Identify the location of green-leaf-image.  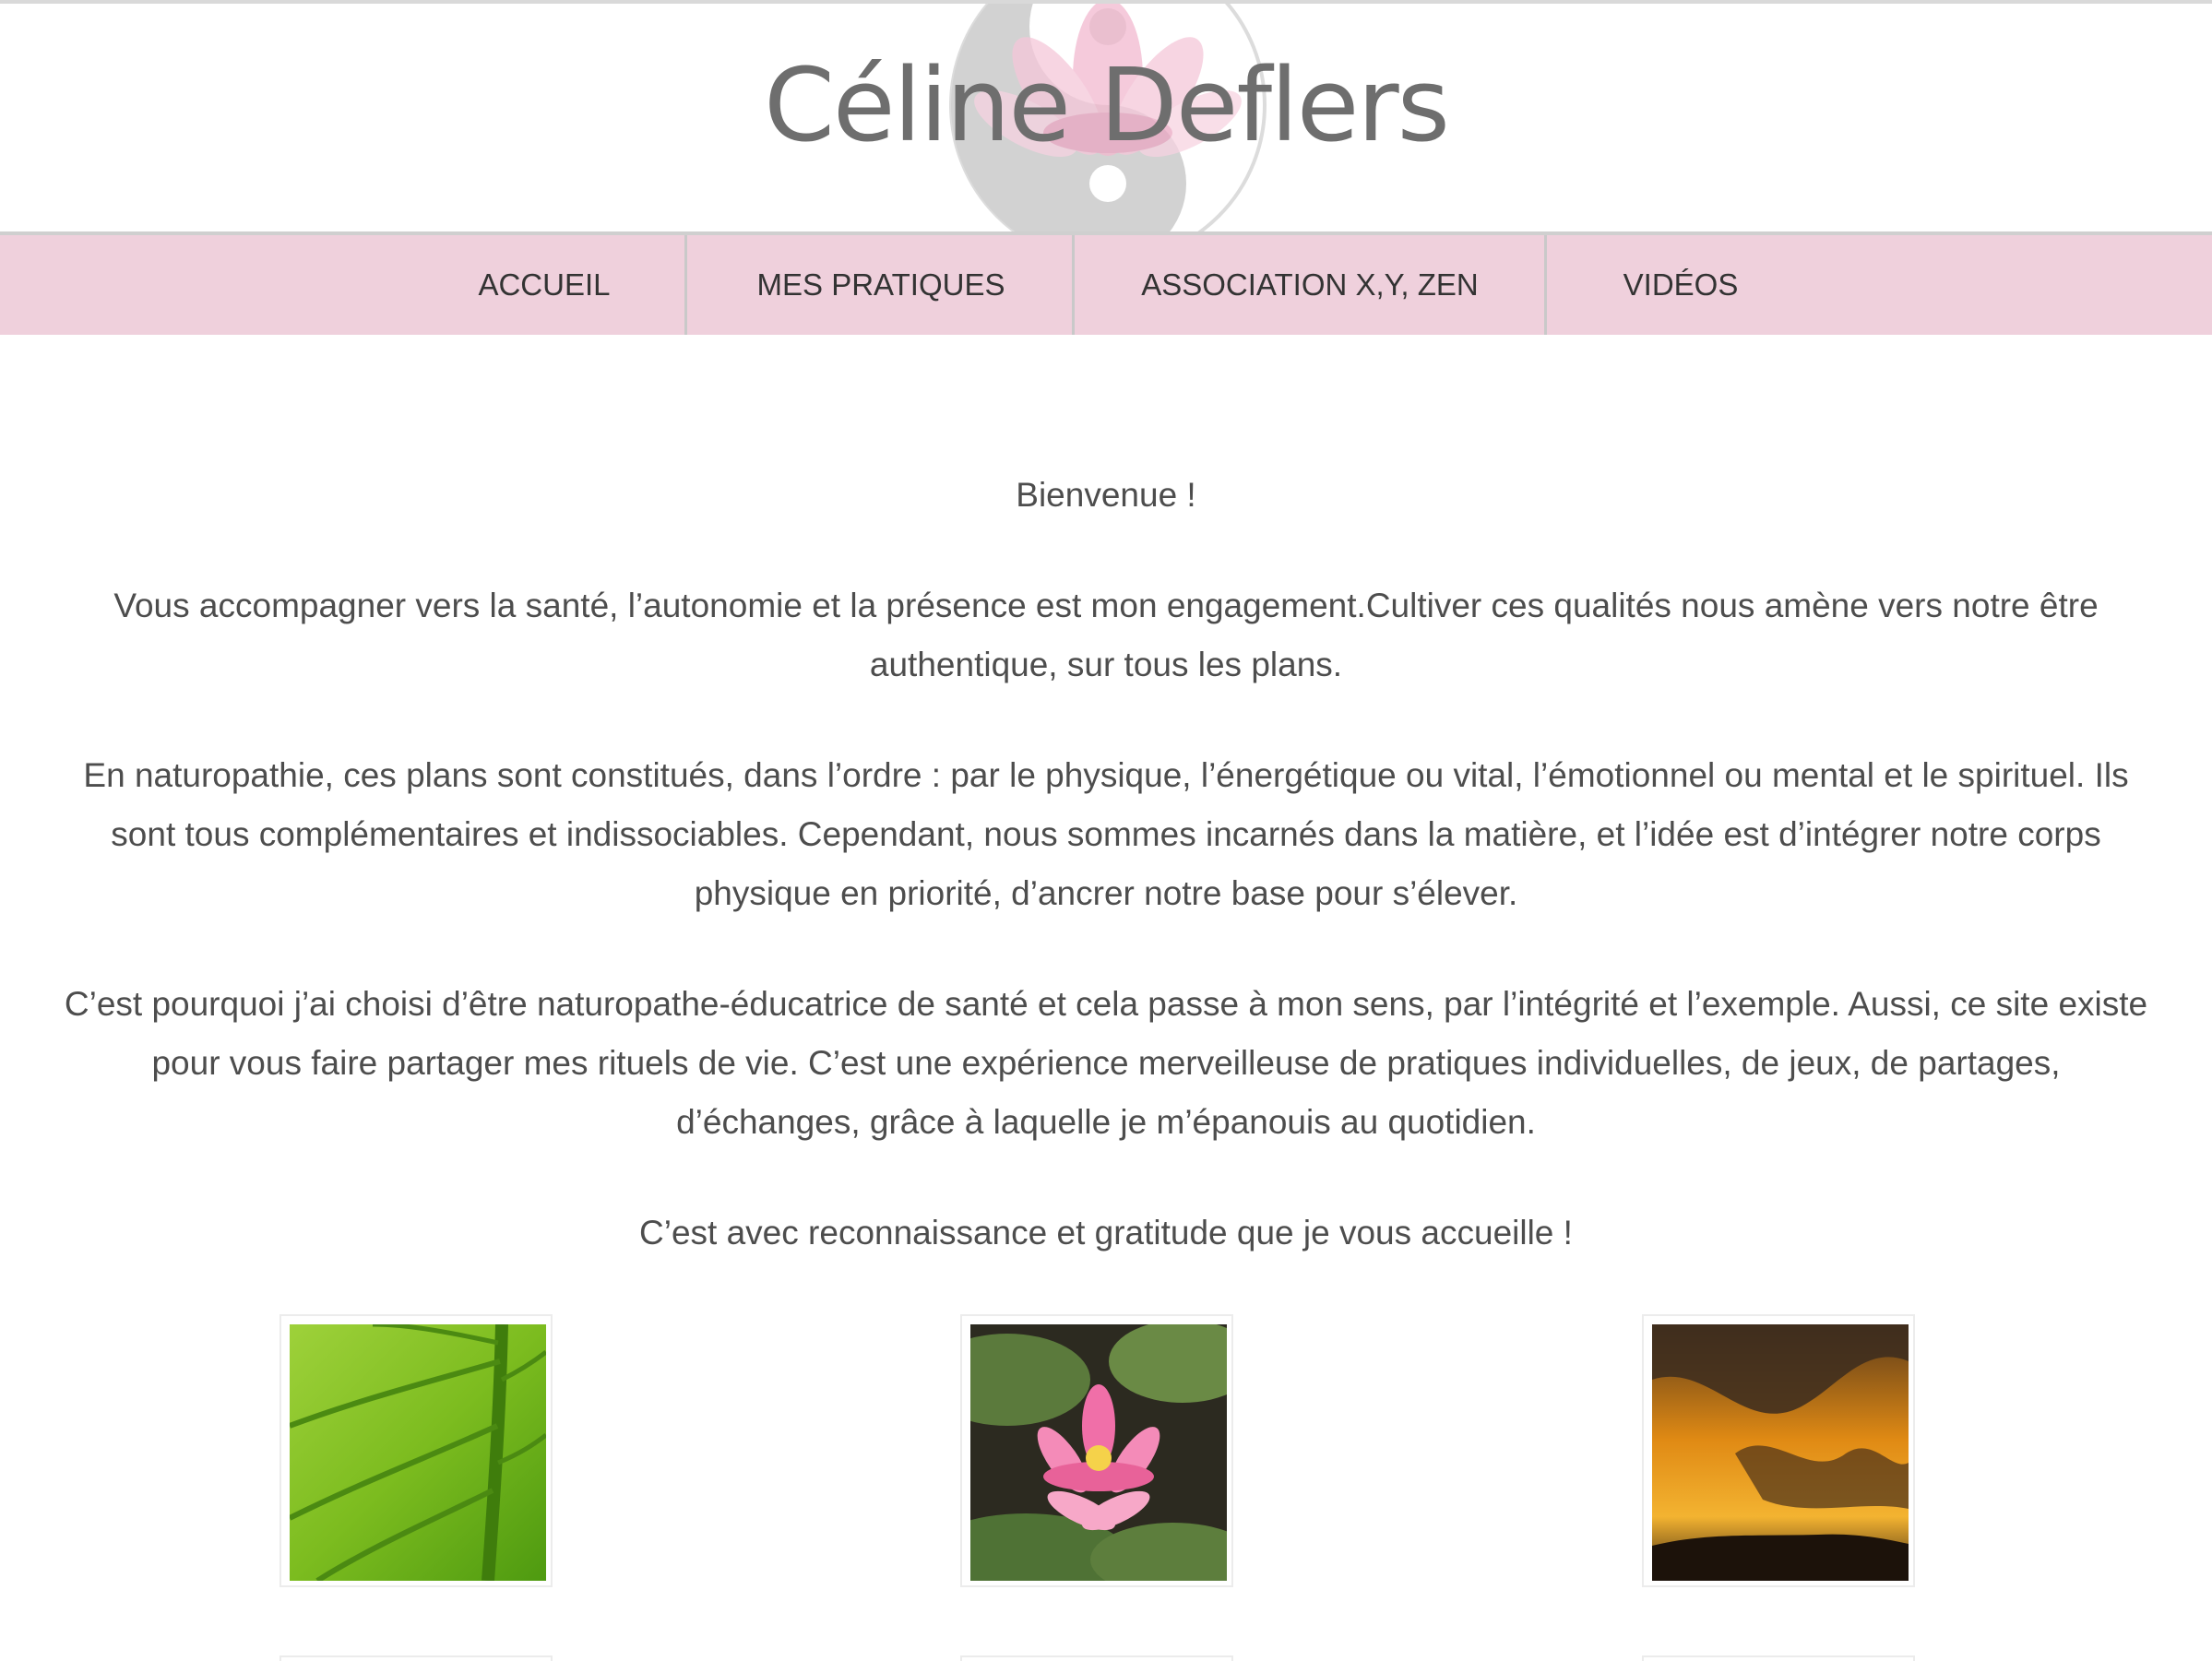
(418, 1453).